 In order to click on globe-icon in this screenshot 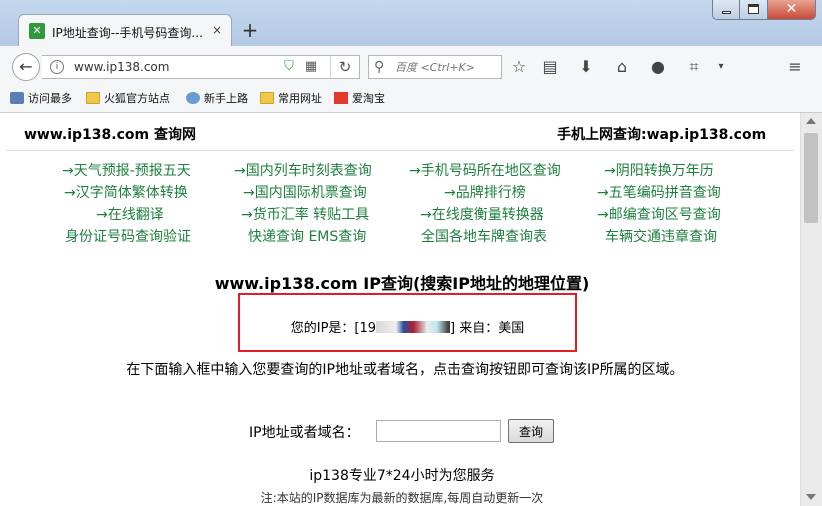, I will do `click(193, 98)`.